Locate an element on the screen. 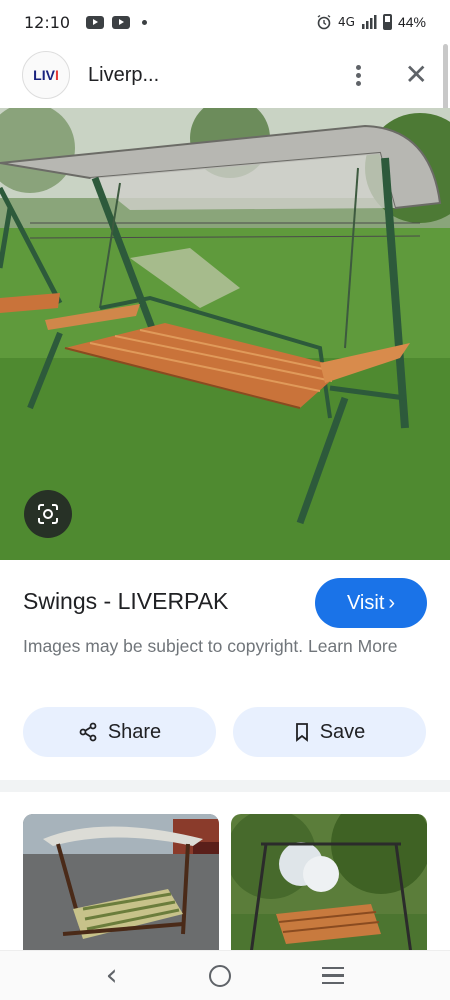 The height and width of the screenshot is (1000, 450). share-label: Share is located at coordinates (134, 731).